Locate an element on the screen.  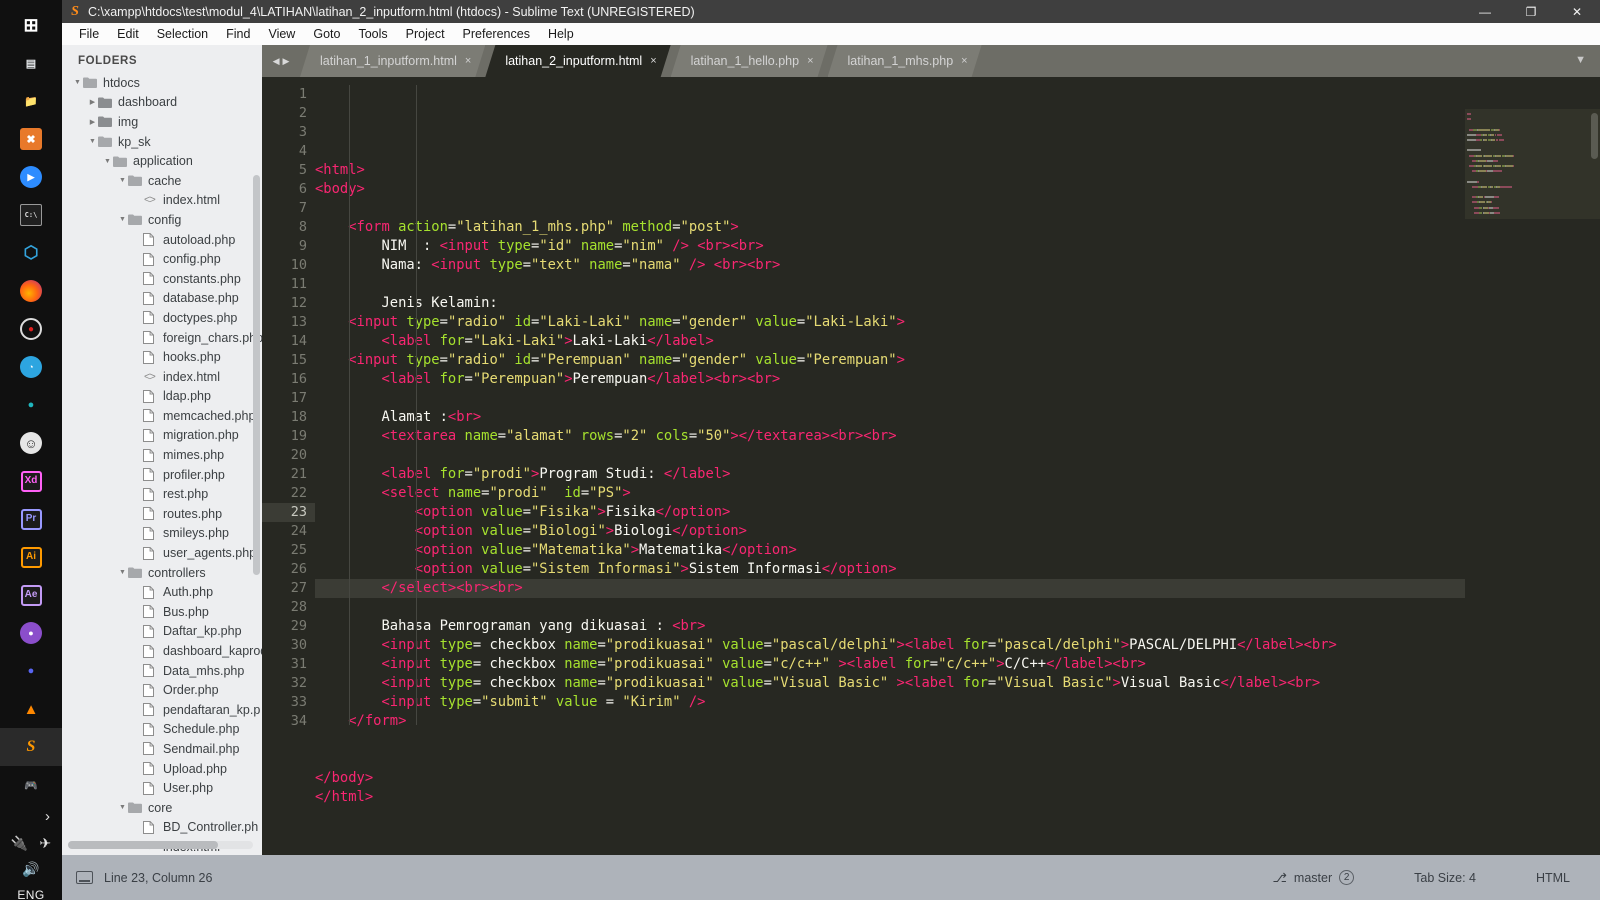
battery-icon: 🔌 is located at coordinates (19, 843).